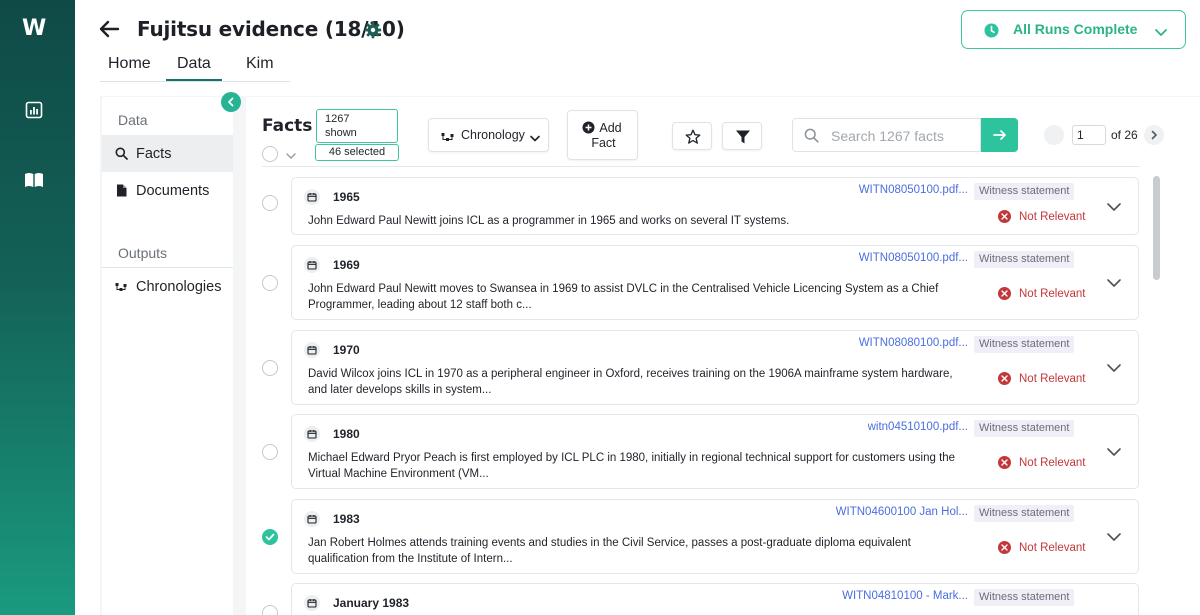 The height and width of the screenshot is (615, 1200). Describe the element at coordinates (260, 64) in the screenshot. I see `tab-kim: Kim` at that location.